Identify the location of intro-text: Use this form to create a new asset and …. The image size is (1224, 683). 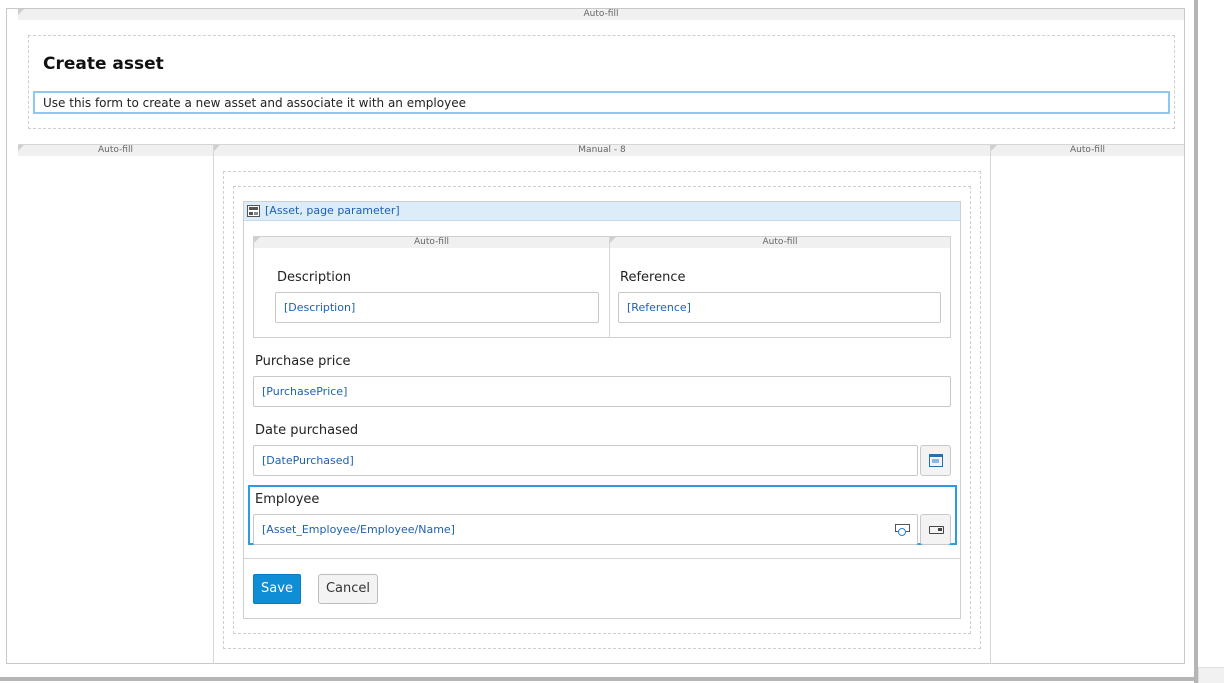
(601, 102).